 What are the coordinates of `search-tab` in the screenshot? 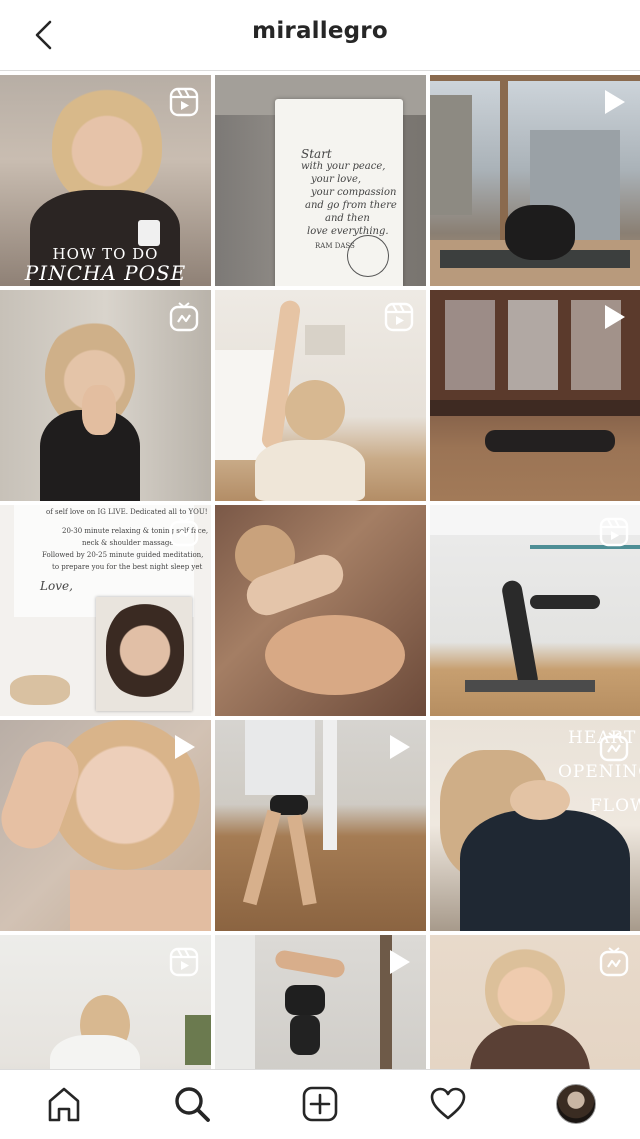 It's located at (192, 1104).